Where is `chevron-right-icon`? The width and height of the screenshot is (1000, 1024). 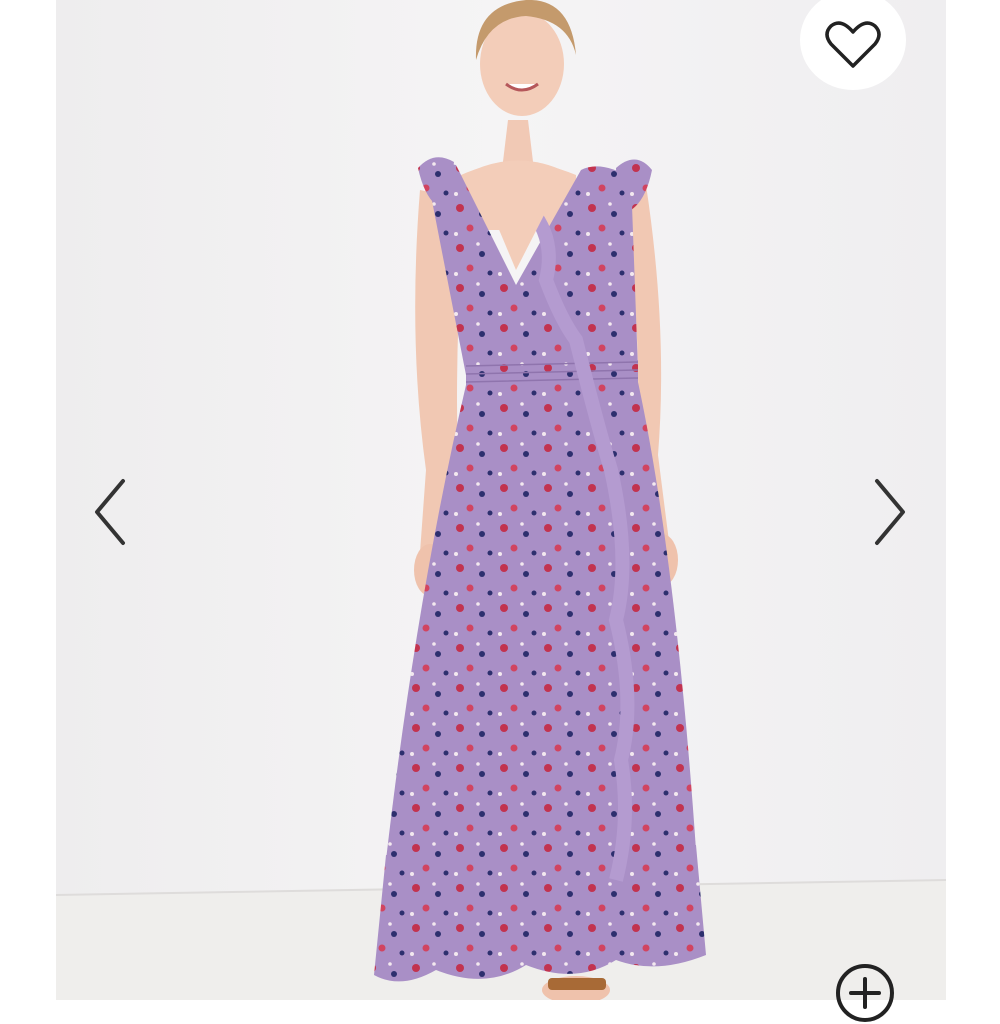 chevron-right-icon is located at coordinates (890, 512).